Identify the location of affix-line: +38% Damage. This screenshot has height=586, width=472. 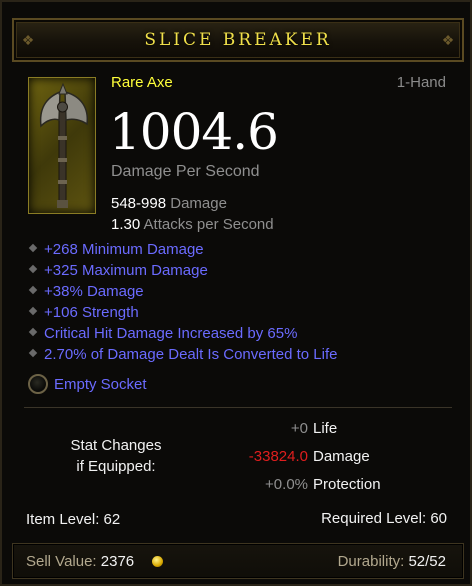
(86, 291).